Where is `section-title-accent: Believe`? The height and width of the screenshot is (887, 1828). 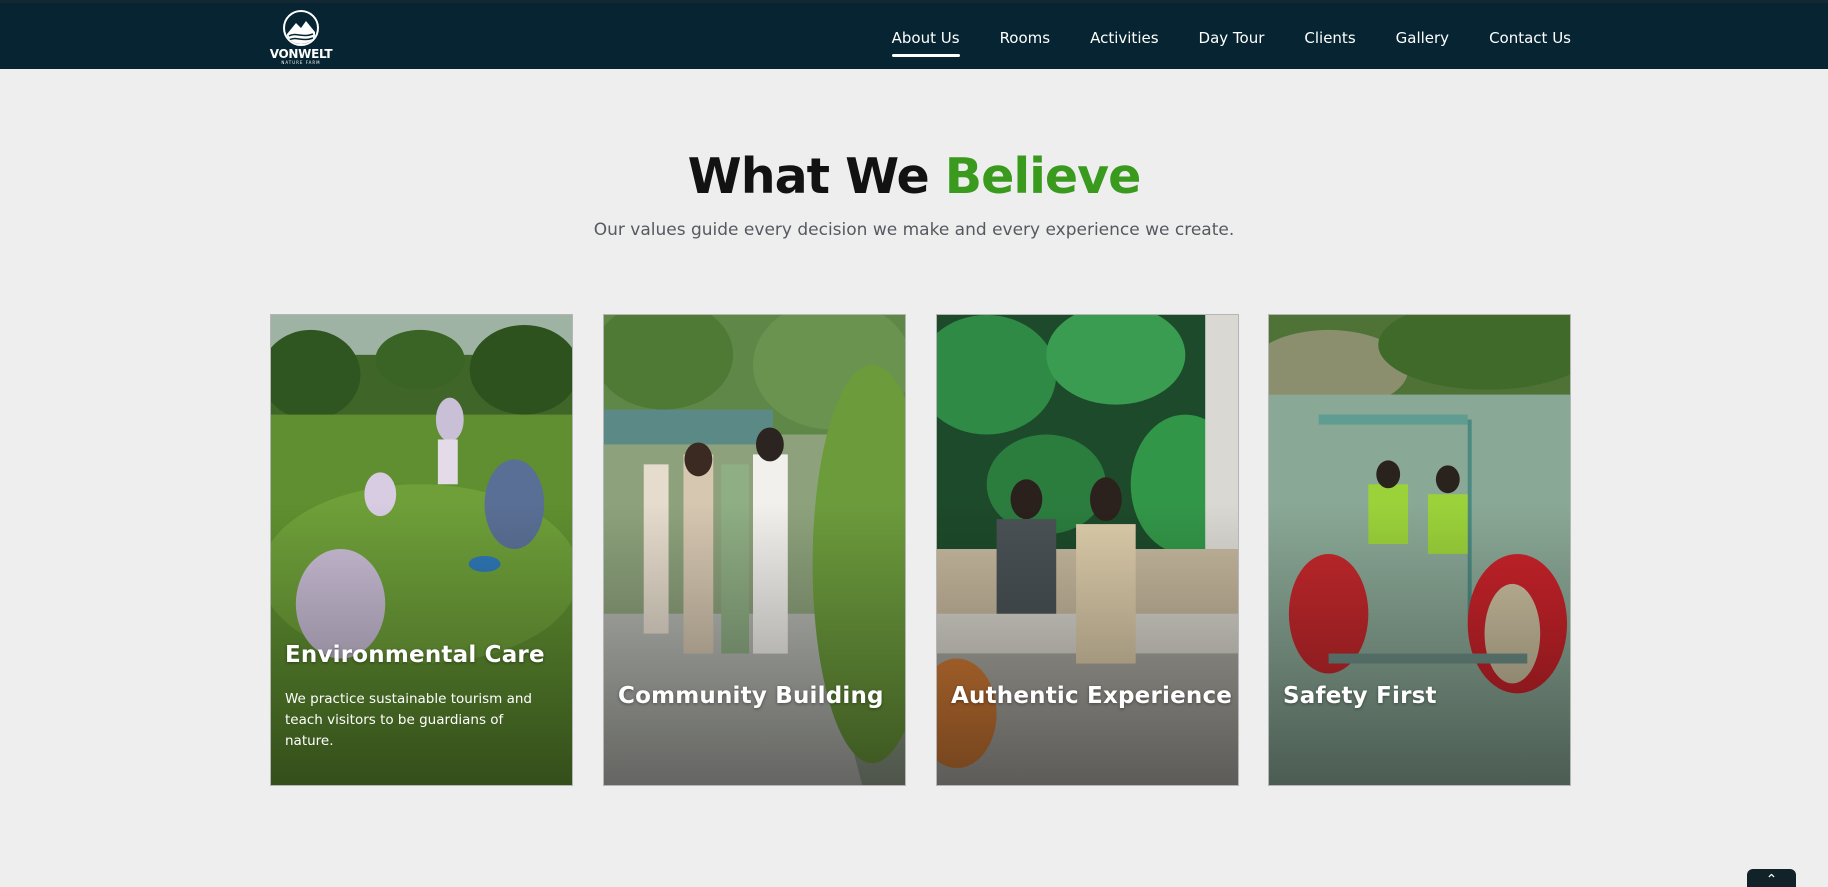
section-title-accent: Believe is located at coordinates (1043, 176).